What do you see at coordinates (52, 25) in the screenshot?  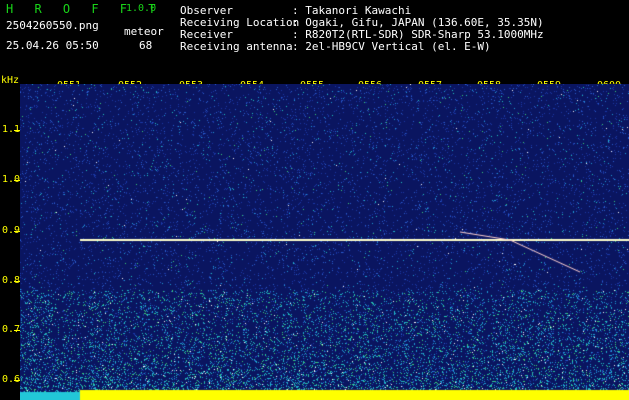 I see `filename-label: 2504260550.png` at bounding box center [52, 25].